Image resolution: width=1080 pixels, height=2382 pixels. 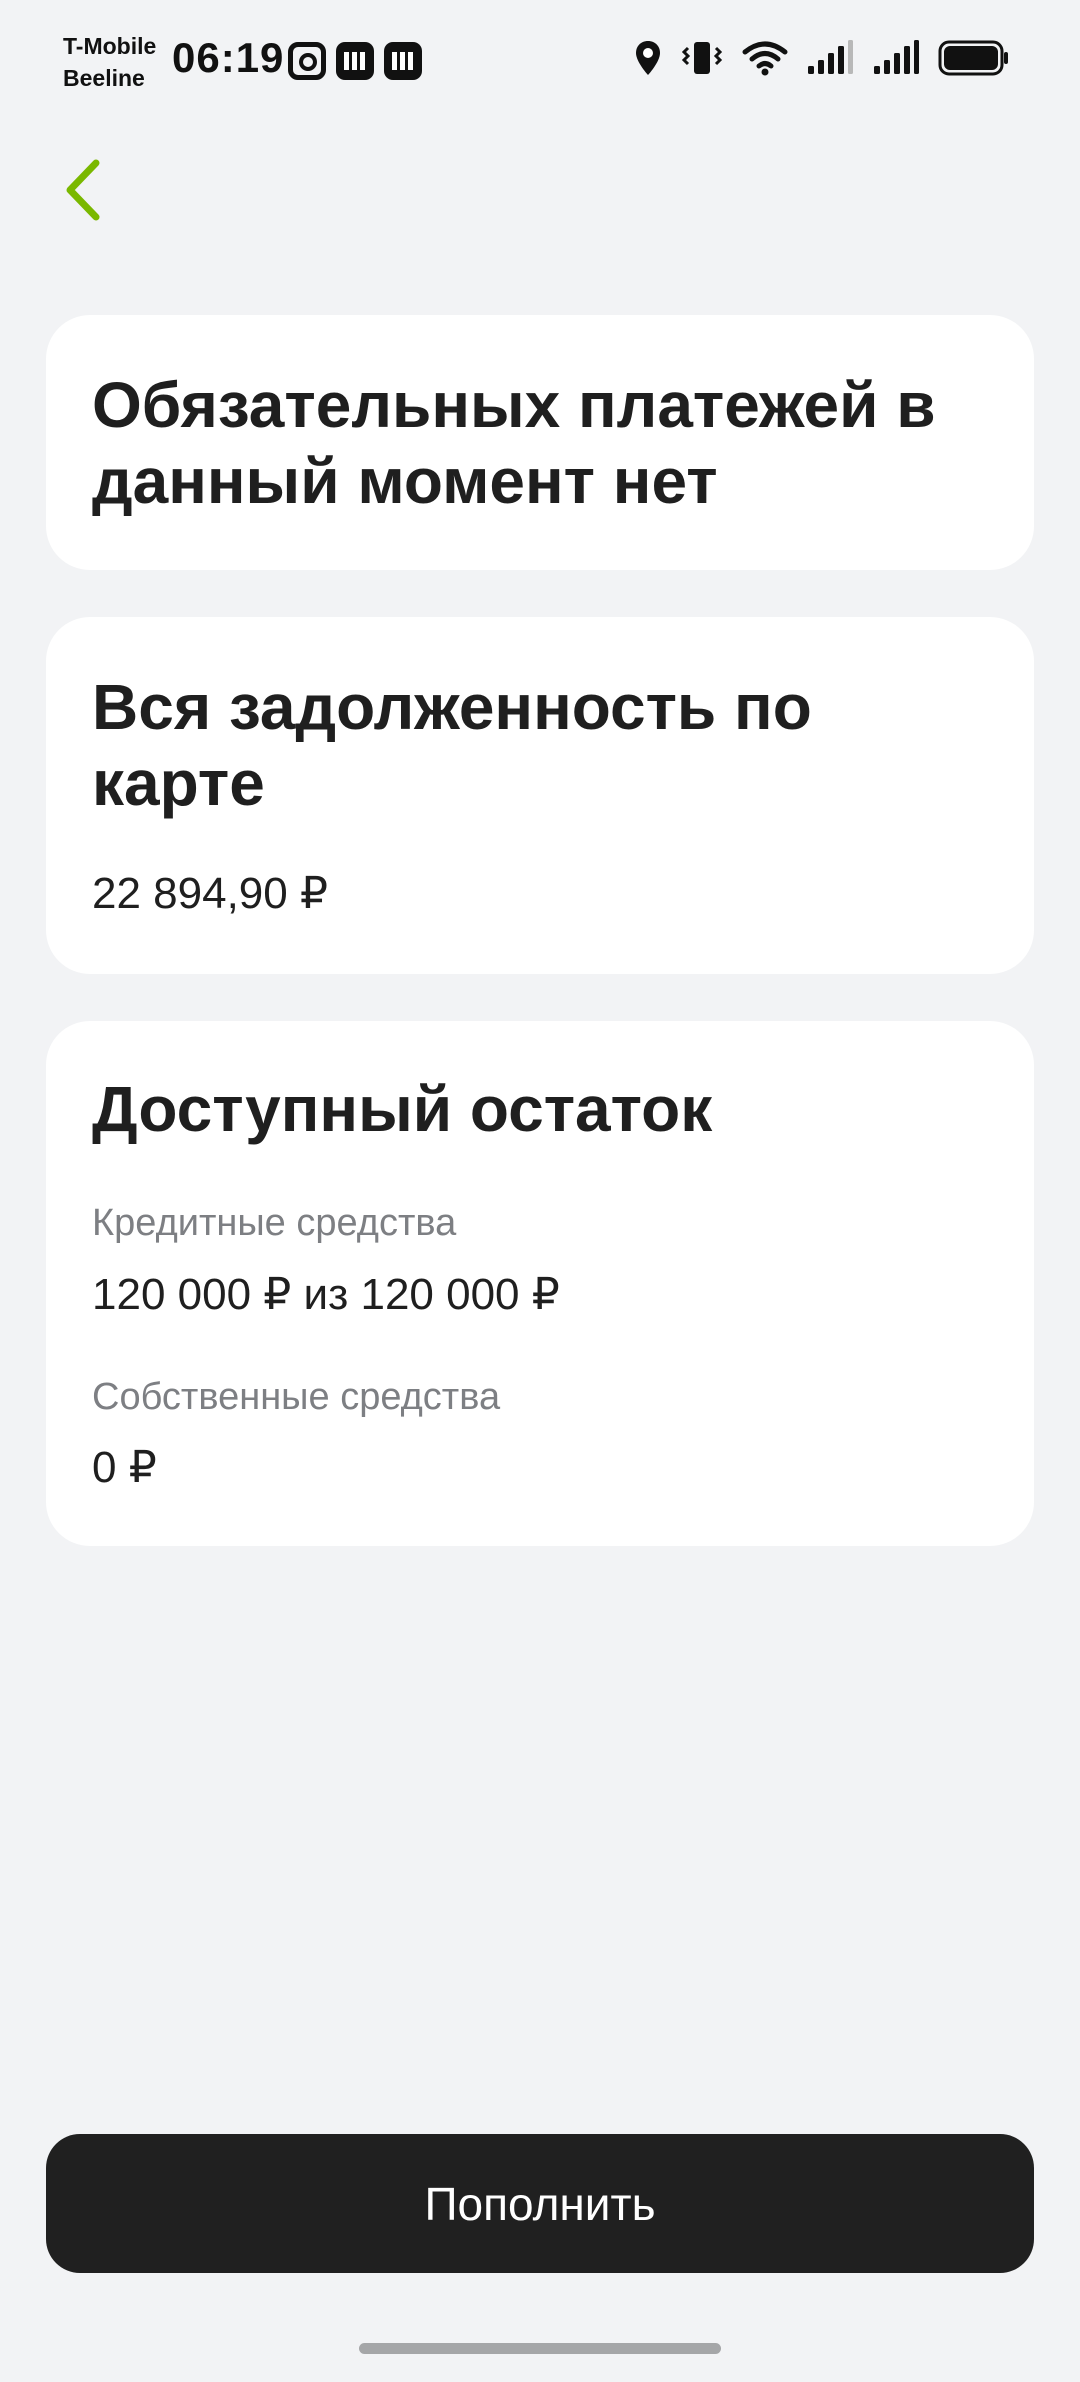 I want to click on own-funds-label: Собственные средства, so click(x=296, y=1397).